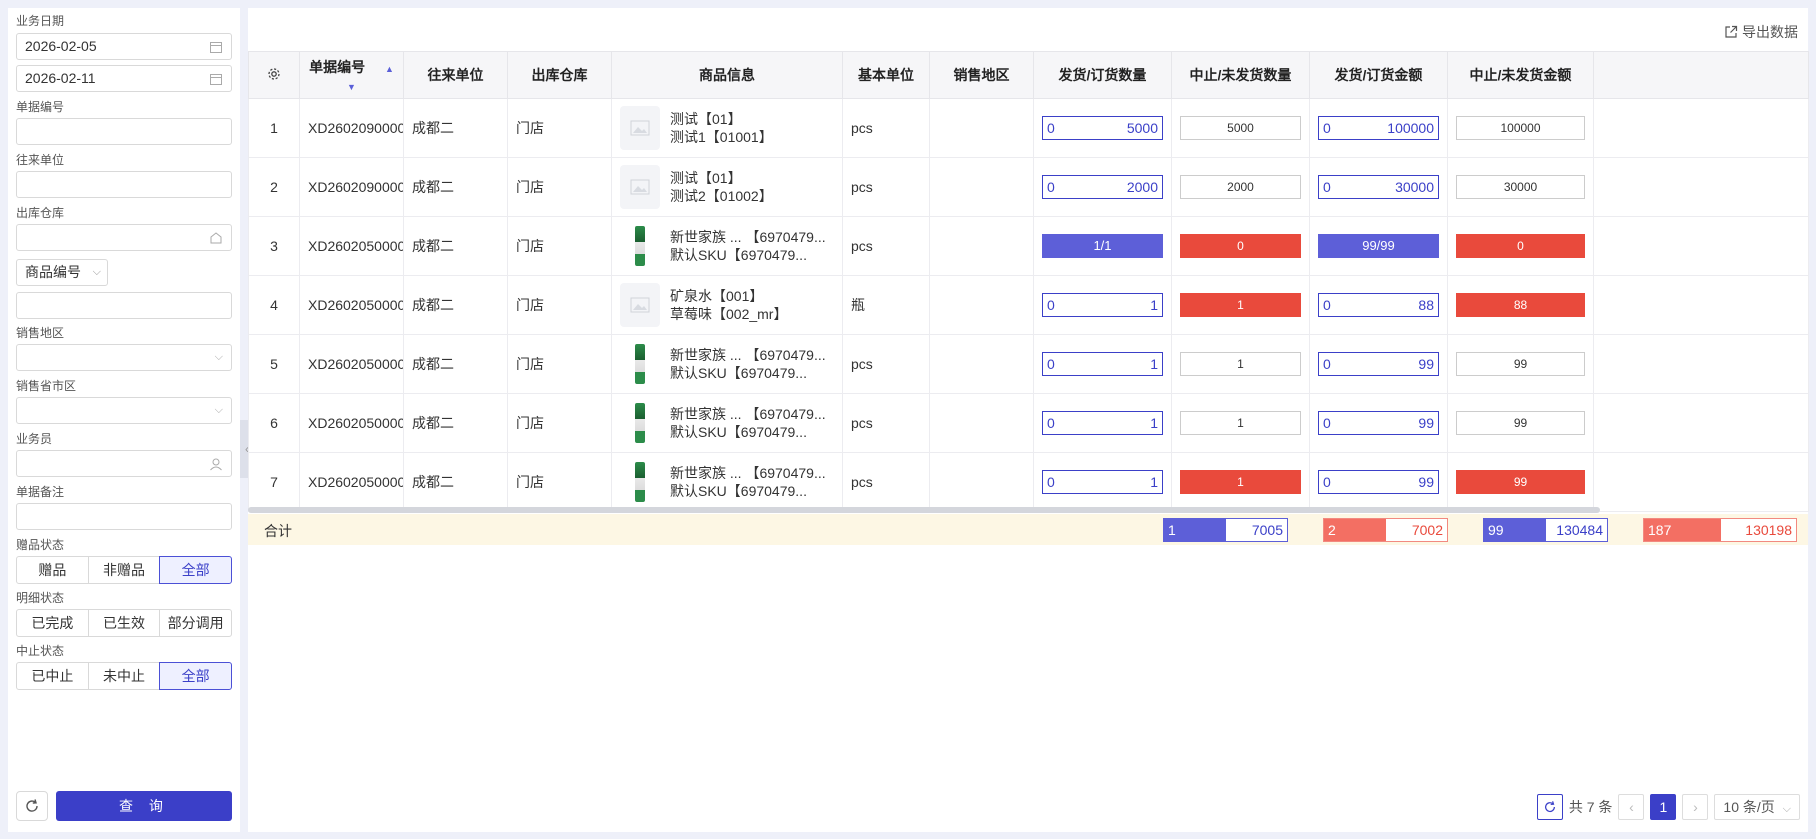  What do you see at coordinates (40, 651) in the screenshot?
I see `stop-label: 中止状态` at bounding box center [40, 651].